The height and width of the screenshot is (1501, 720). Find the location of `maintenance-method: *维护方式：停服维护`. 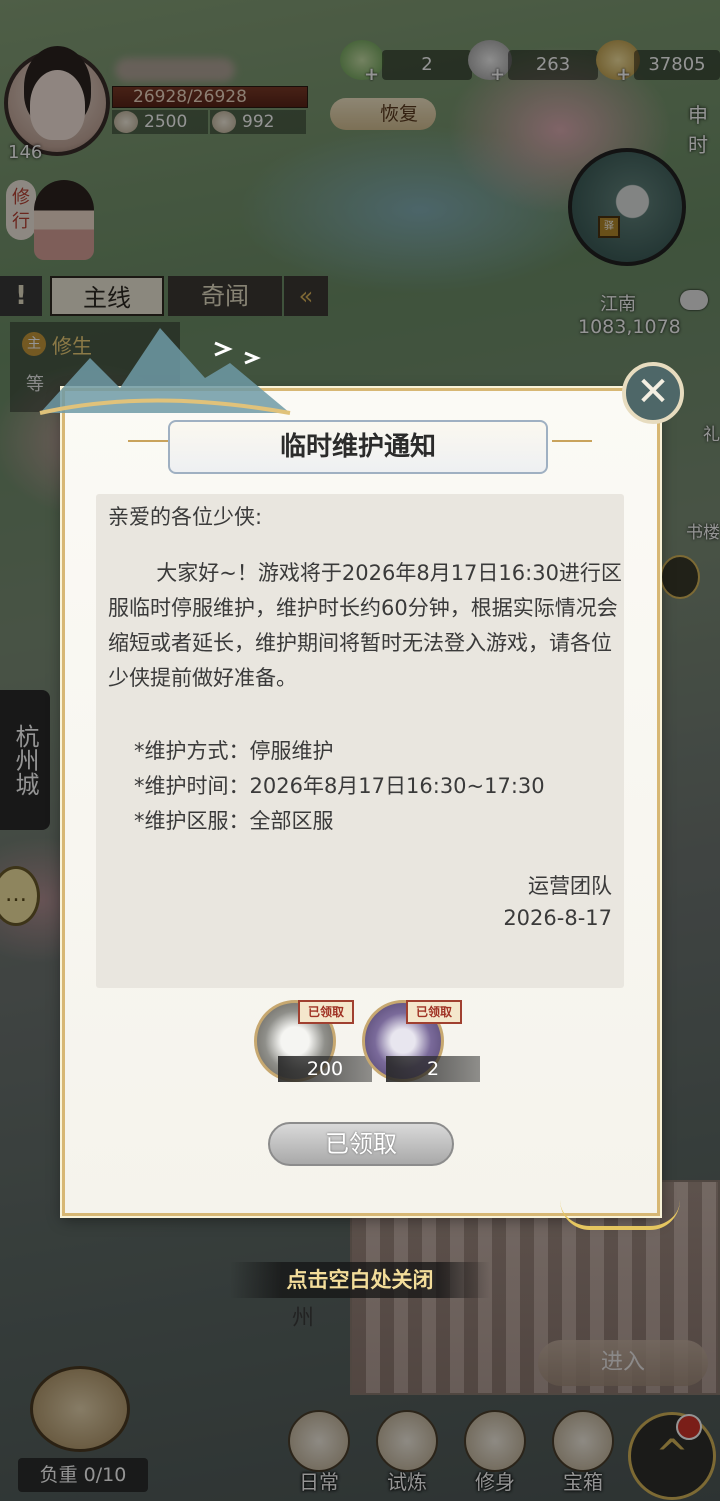

maintenance-method: *维护方式：停服维护 is located at coordinates (234, 751).